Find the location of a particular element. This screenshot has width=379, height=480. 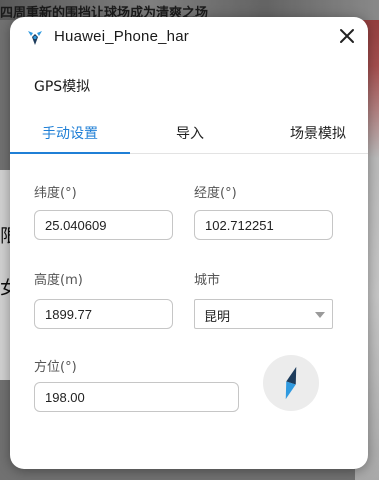

close-icon is located at coordinates (347, 36).